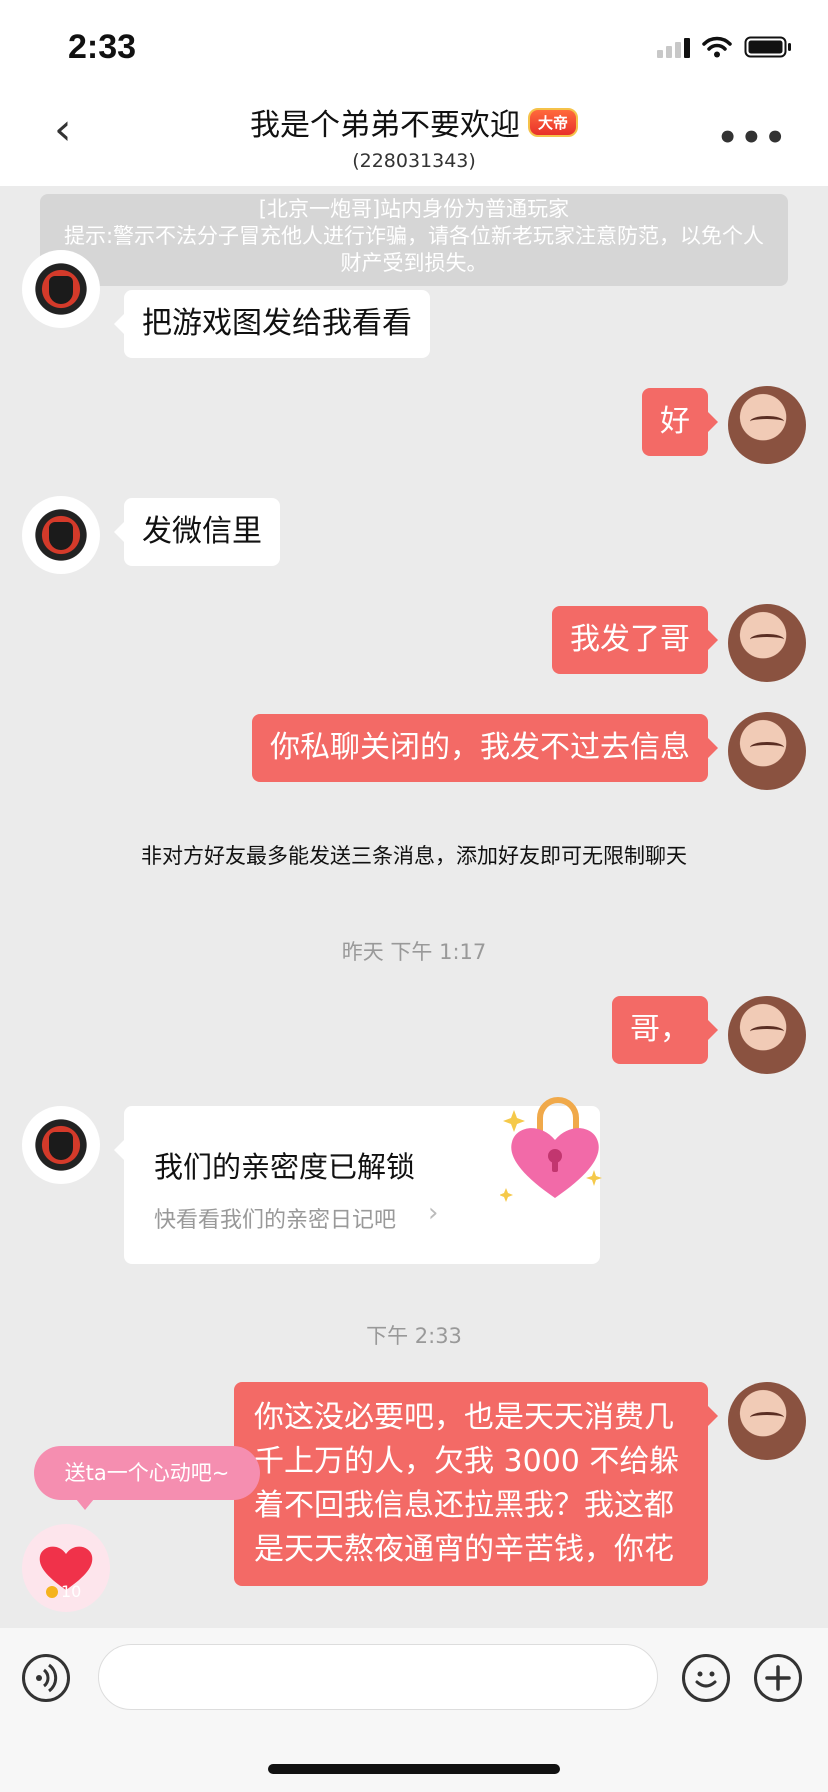 This screenshot has height=1792, width=828. Describe the element at coordinates (717, 47) in the screenshot. I see `wifi-icon` at that location.